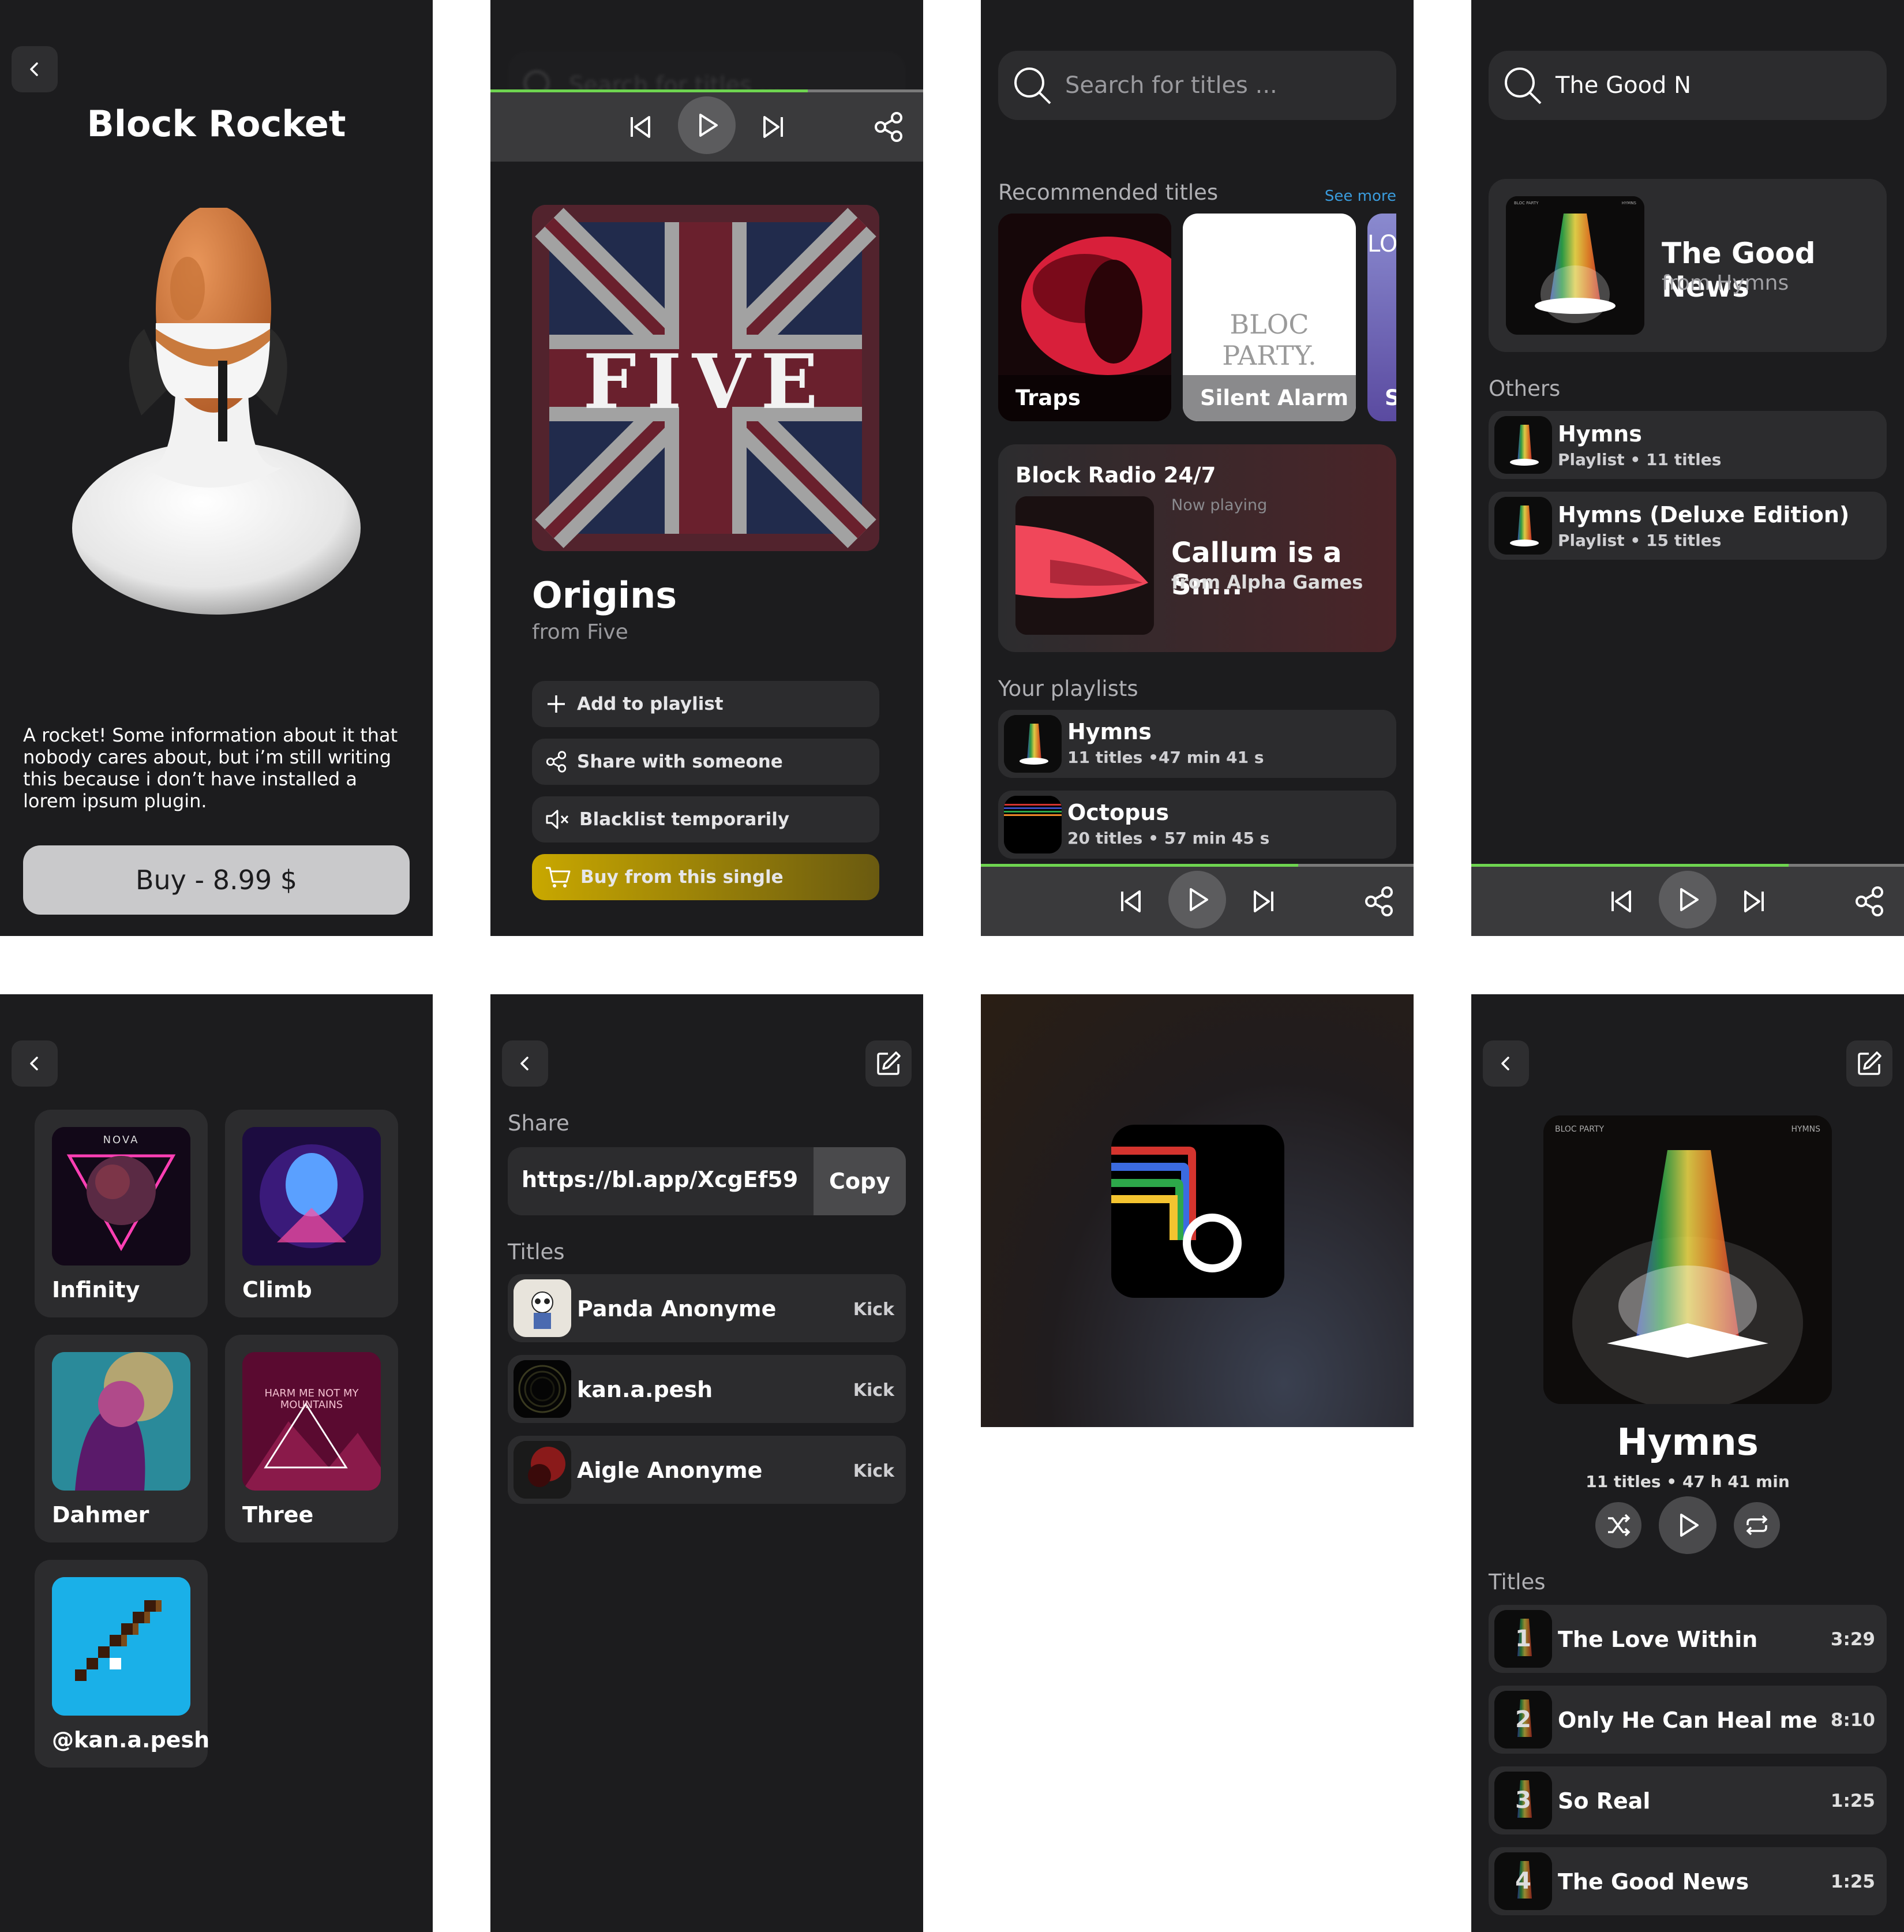  I want to click on collection-tile: Dahmer, so click(122, 1438).